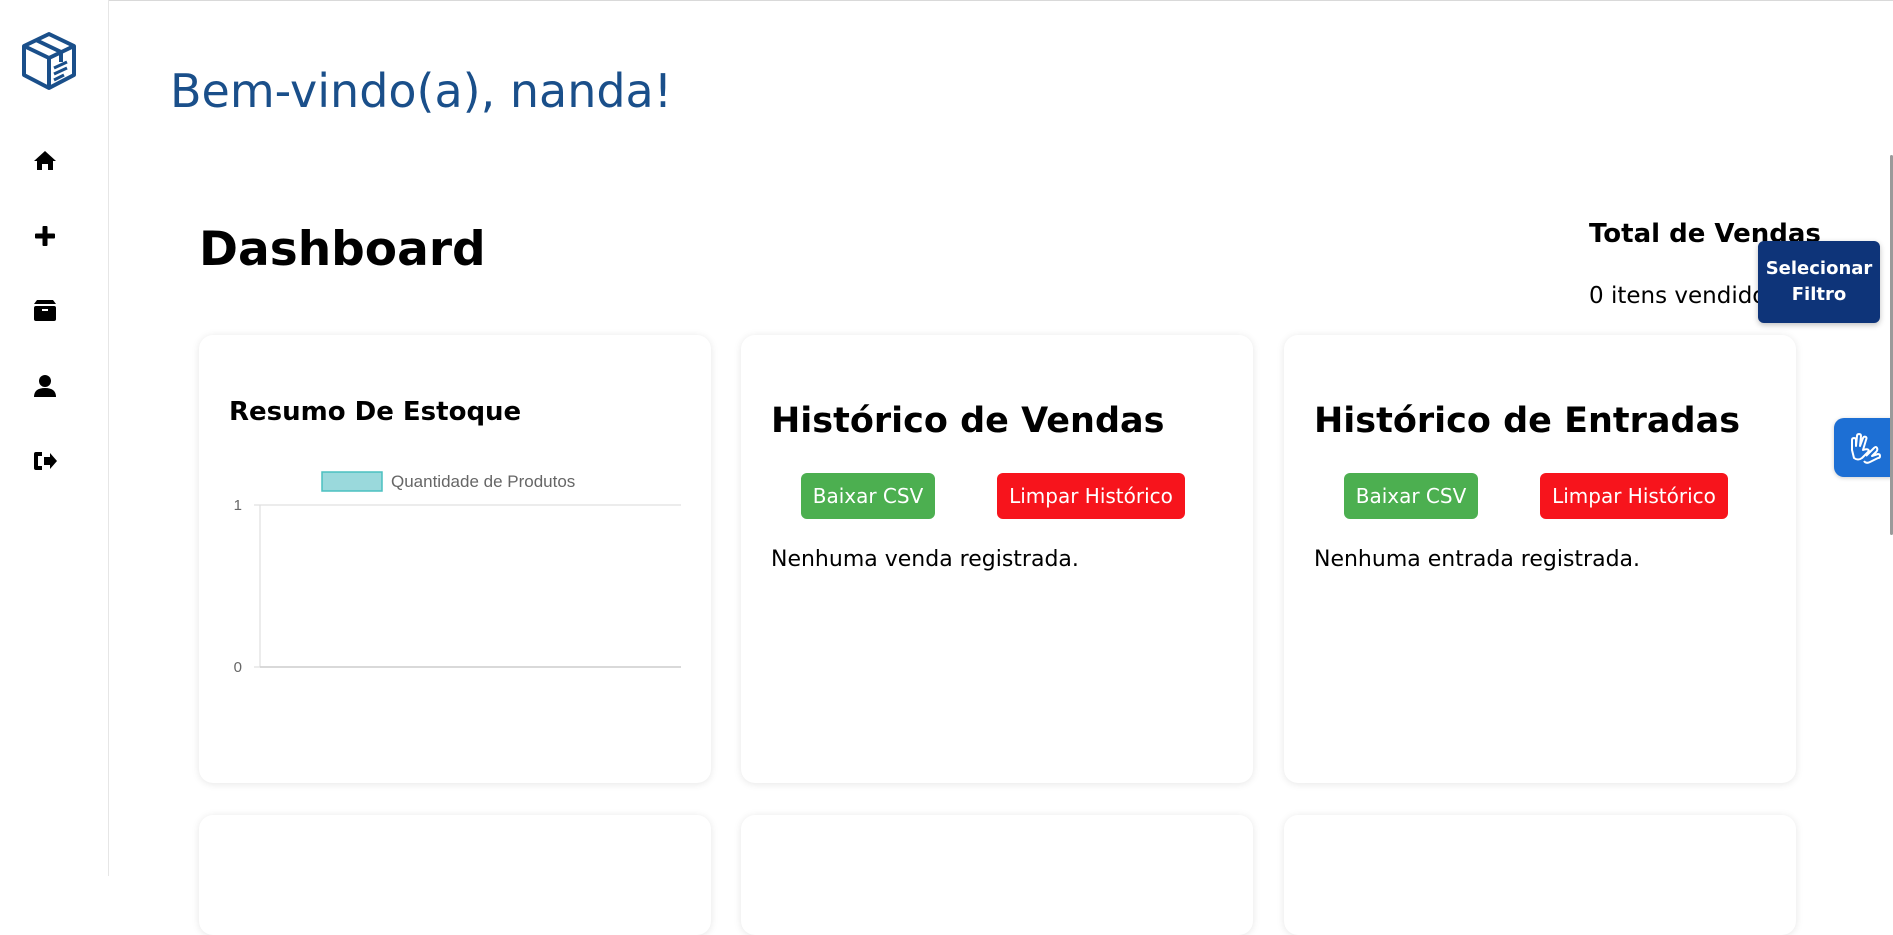 This screenshot has height=935, width=1893. I want to click on entries-empty-text: Nenhuma entrada registrada., so click(1477, 559).